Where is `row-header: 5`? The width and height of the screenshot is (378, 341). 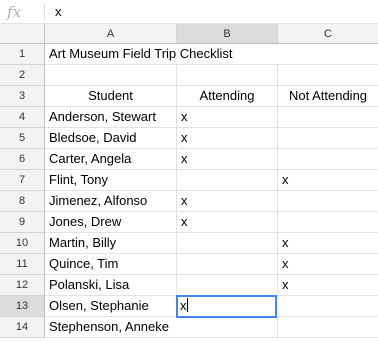 row-header: 5 is located at coordinates (22, 138).